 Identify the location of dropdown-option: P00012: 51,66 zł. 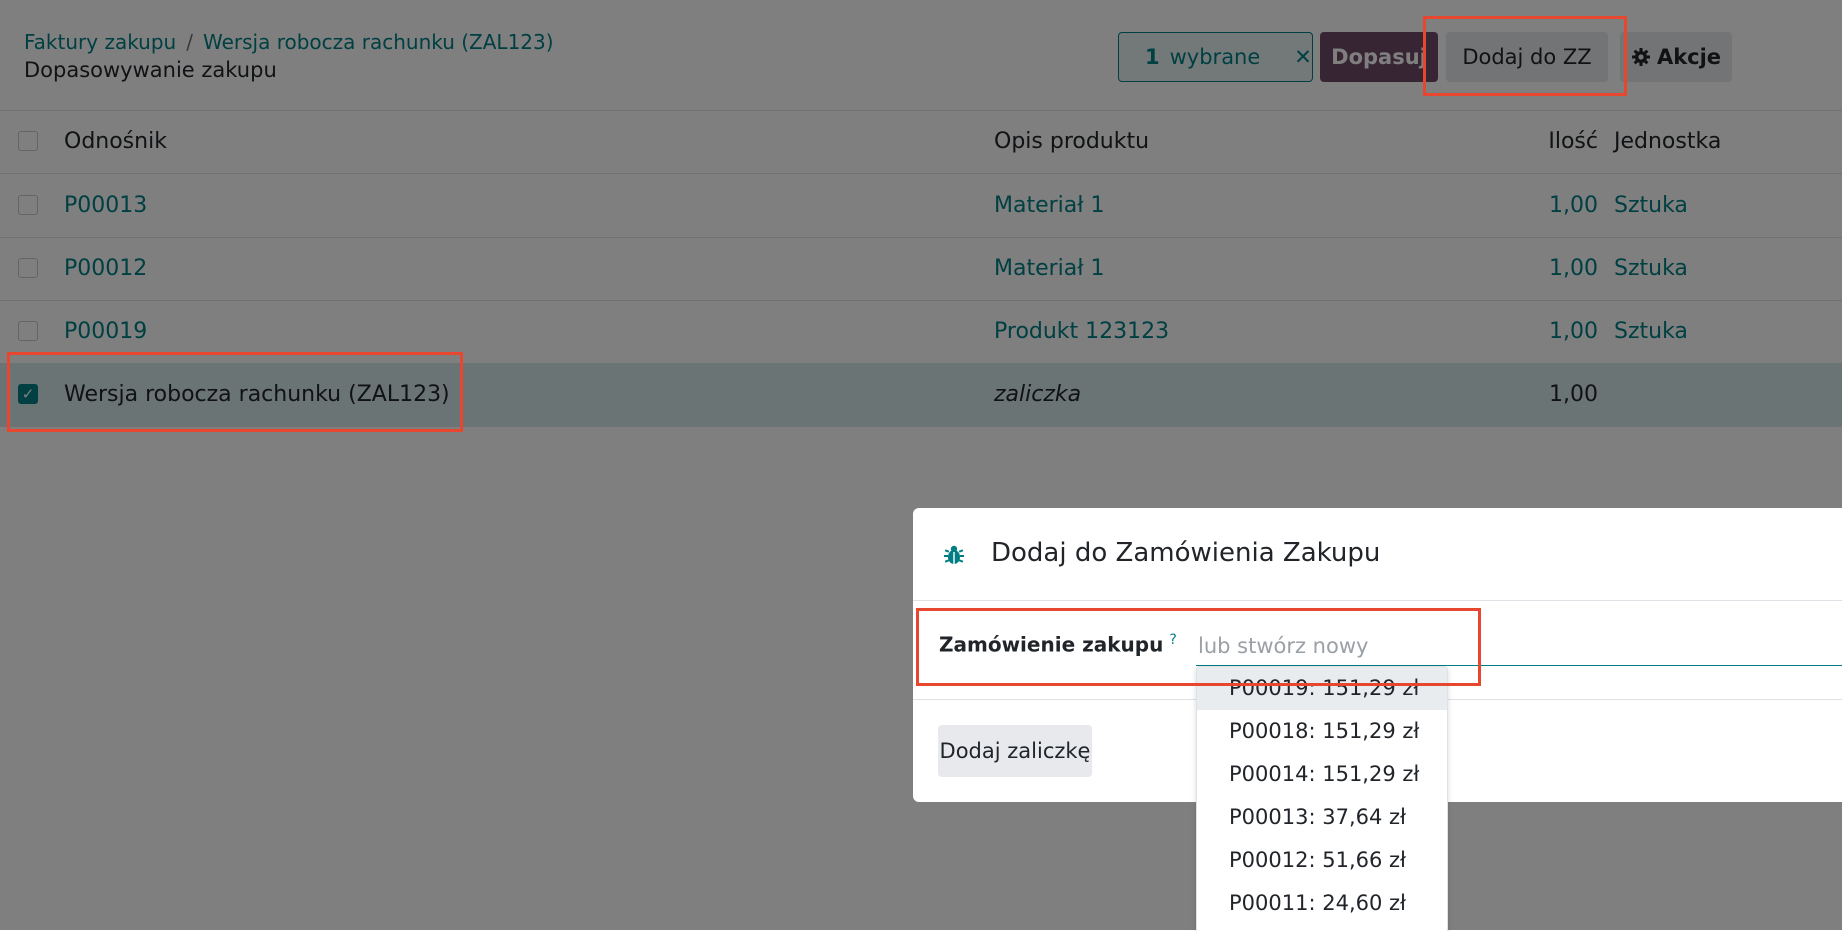
(1322, 860).